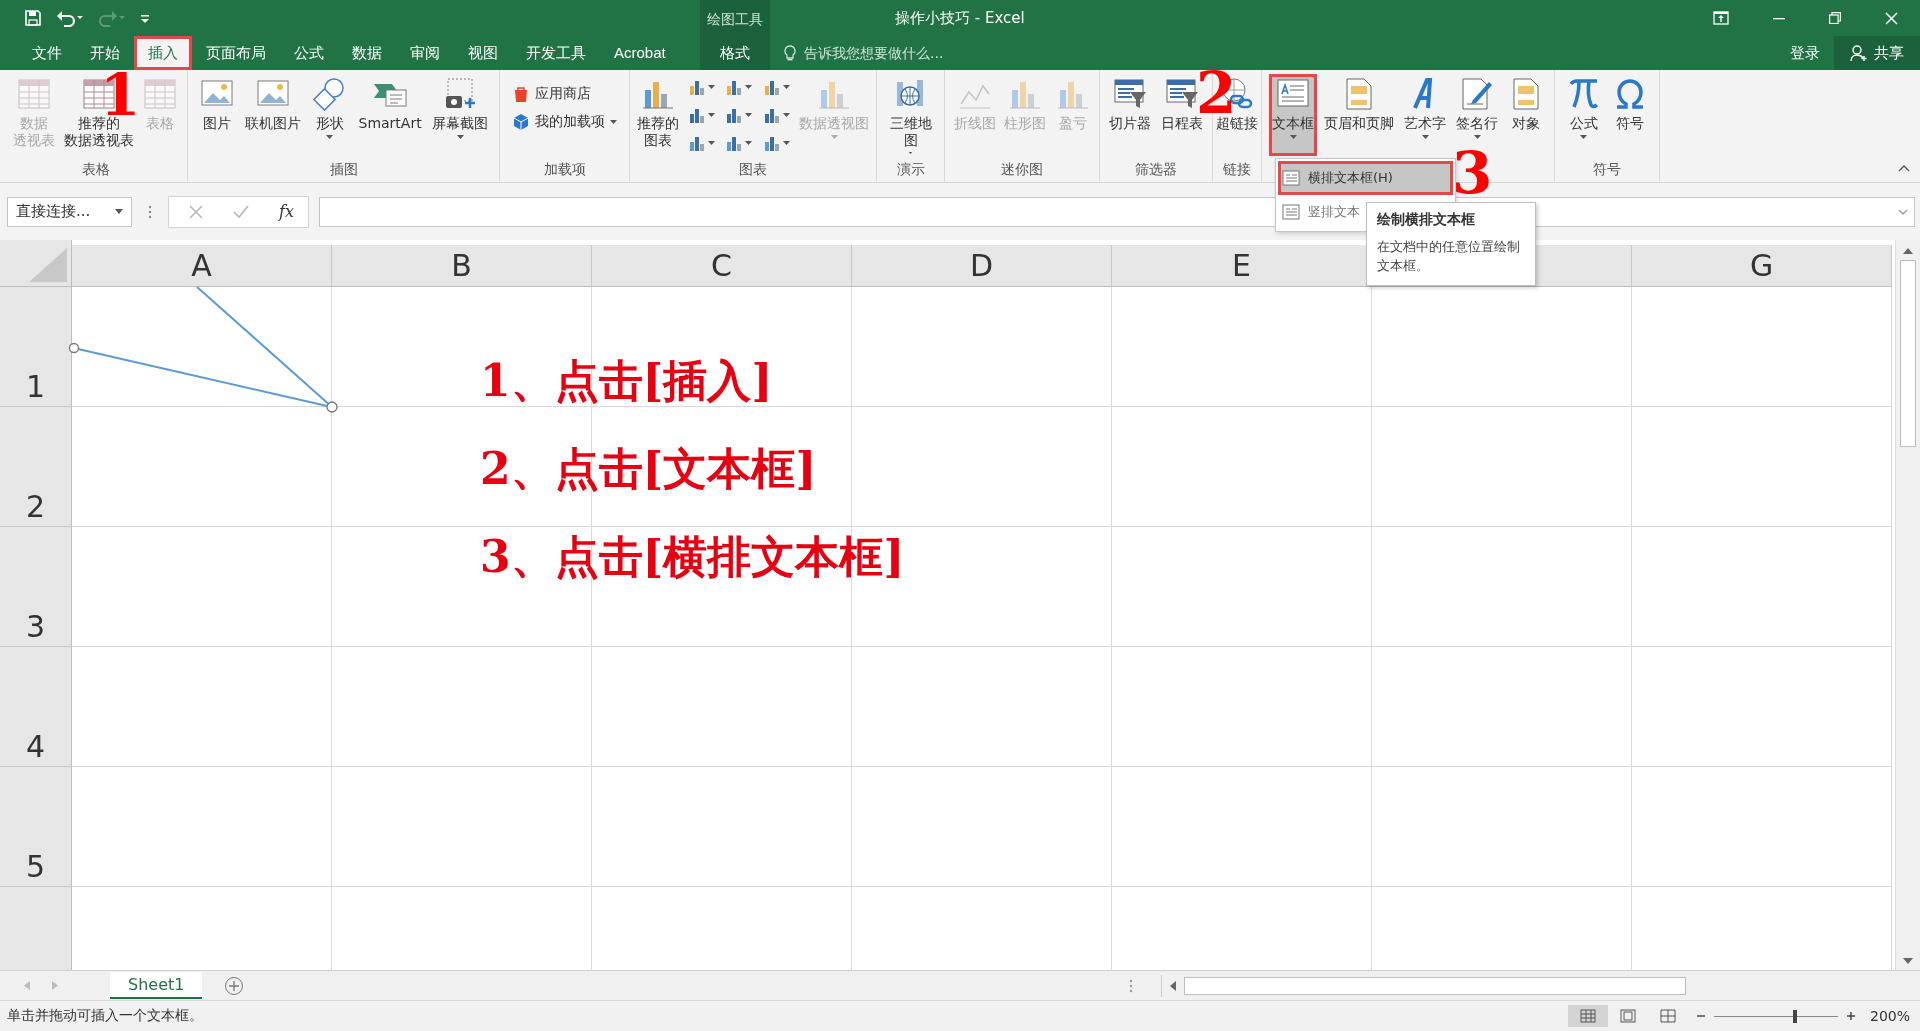  What do you see at coordinates (1761, 265) in the screenshot?
I see `column-header: G` at bounding box center [1761, 265].